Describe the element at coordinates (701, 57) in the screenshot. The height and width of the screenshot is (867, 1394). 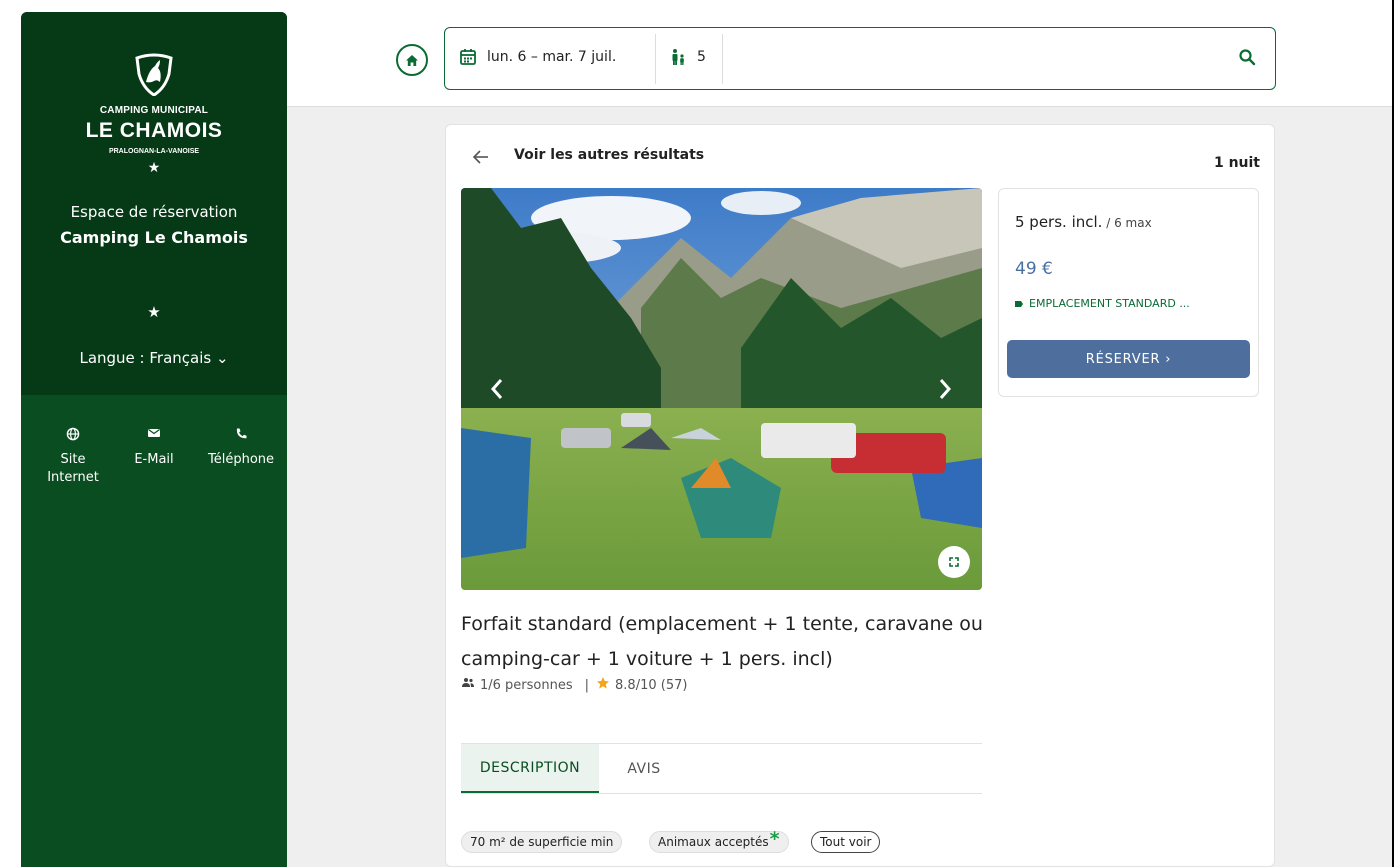
I see `guests-value: 5` at that location.